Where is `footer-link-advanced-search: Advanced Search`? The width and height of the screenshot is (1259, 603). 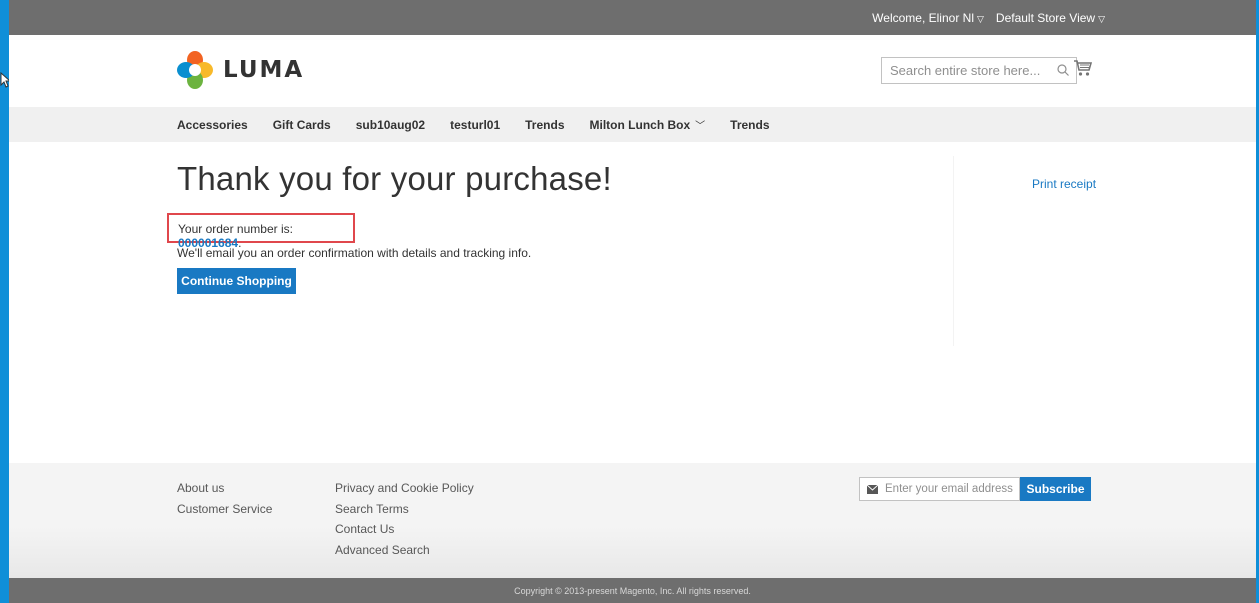 footer-link-advanced-search: Advanced Search is located at coordinates (404, 550).